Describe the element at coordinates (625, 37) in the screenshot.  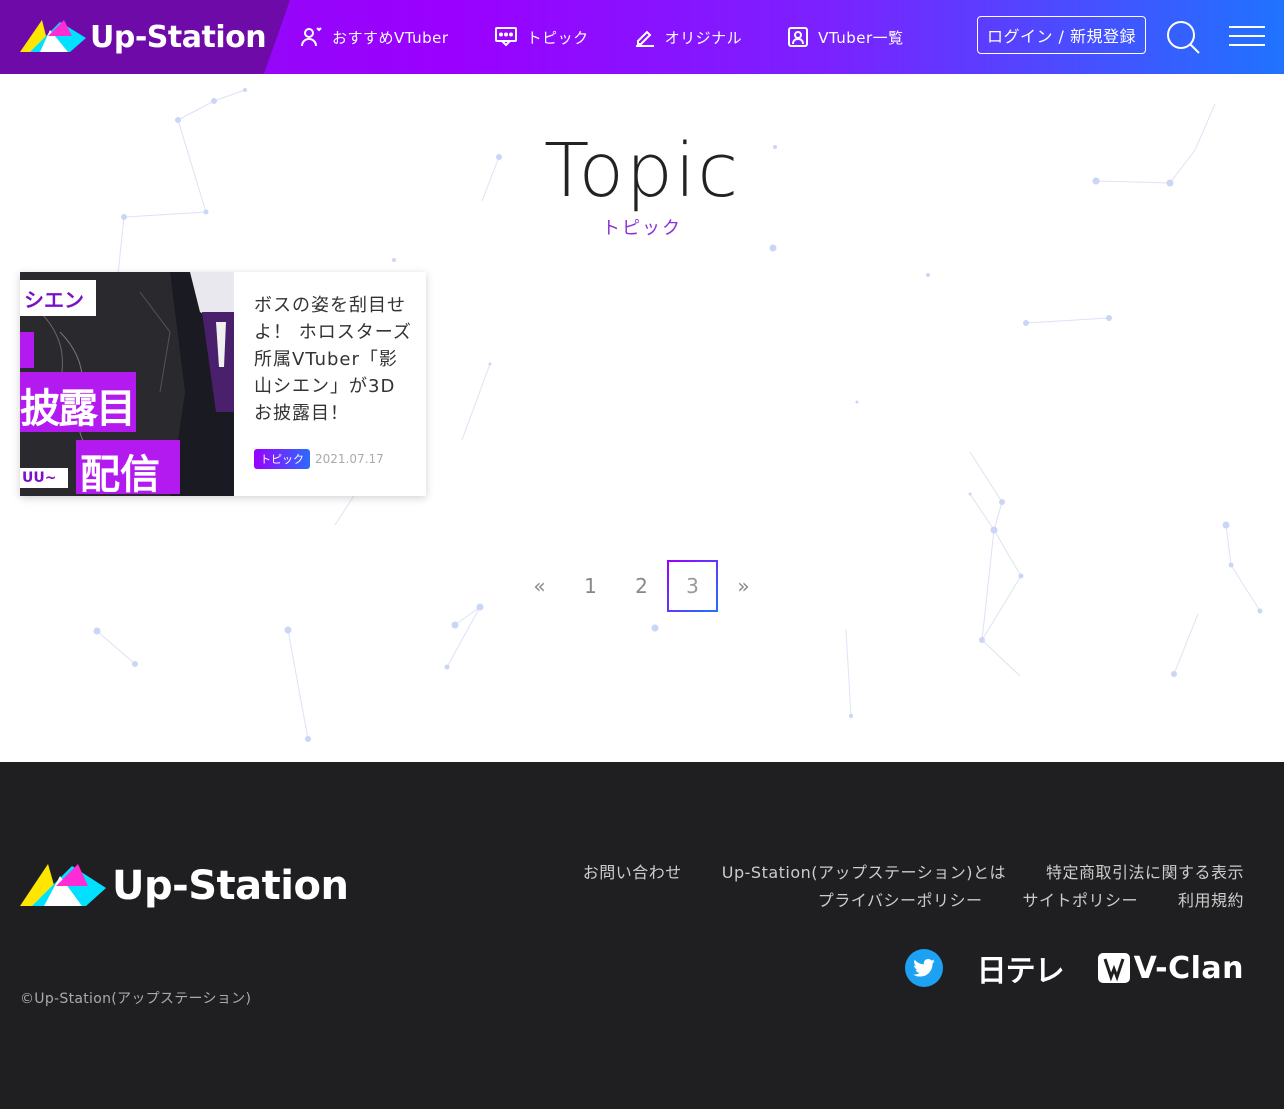
I see `main-nav: おすすめVTuber トピック オリジナル VTuber一覧` at that location.